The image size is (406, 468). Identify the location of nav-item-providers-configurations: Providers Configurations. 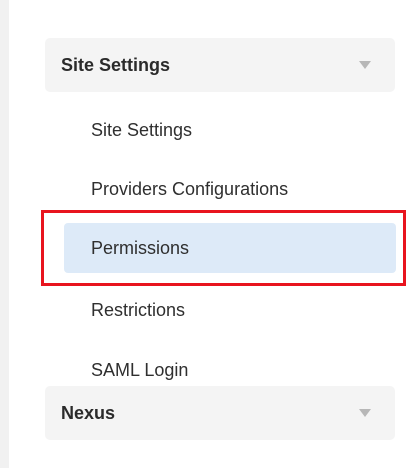
(189, 189).